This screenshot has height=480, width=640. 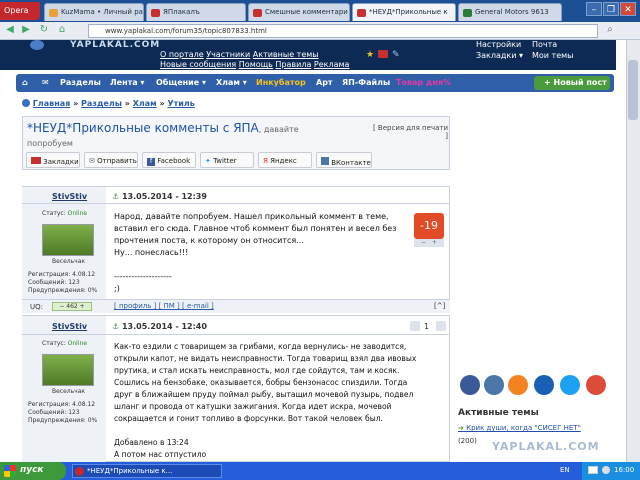 I want to click on menu-art: Арт, so click(x=324, y=82).